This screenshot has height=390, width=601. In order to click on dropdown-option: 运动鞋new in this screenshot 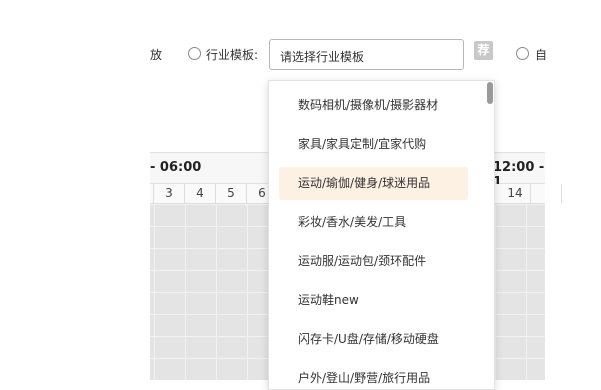, I will do `click(373, 300)`.